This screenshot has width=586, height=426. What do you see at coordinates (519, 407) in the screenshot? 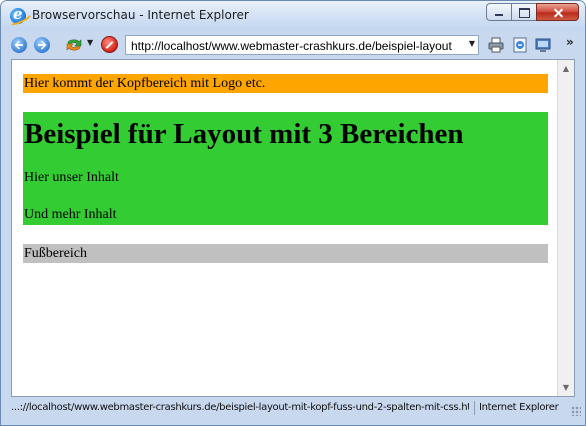
I see `status-zone: Internet Explorer` at bounding box center [519, 407].